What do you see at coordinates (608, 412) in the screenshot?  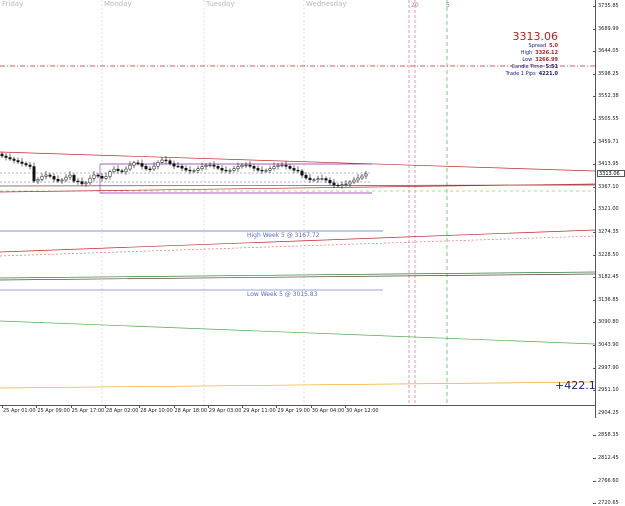 I see `price-tick-label: 2904.25` at bounding box center [608, 412].